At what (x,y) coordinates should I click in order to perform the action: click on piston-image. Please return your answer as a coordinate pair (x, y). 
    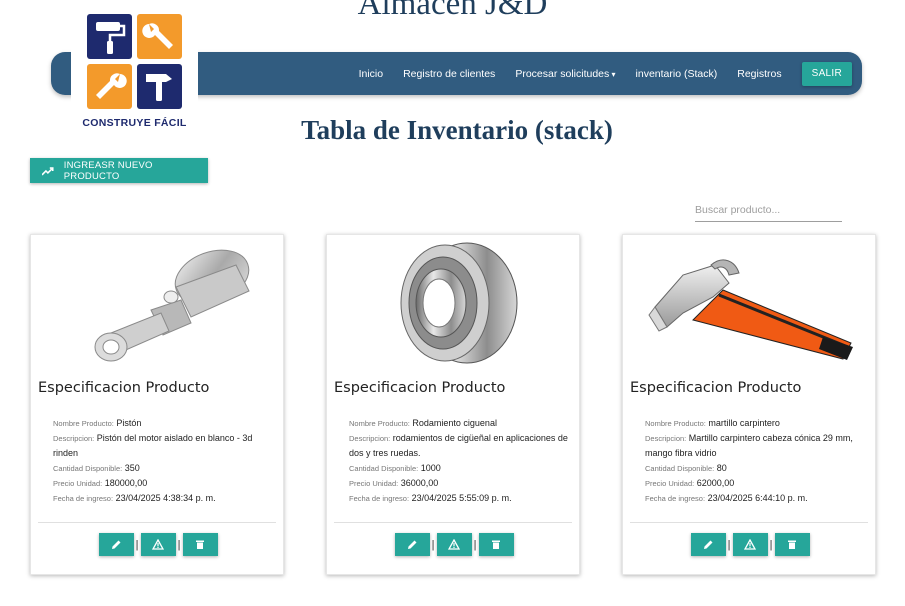
    Looking at the image, I should click on (172, 305).